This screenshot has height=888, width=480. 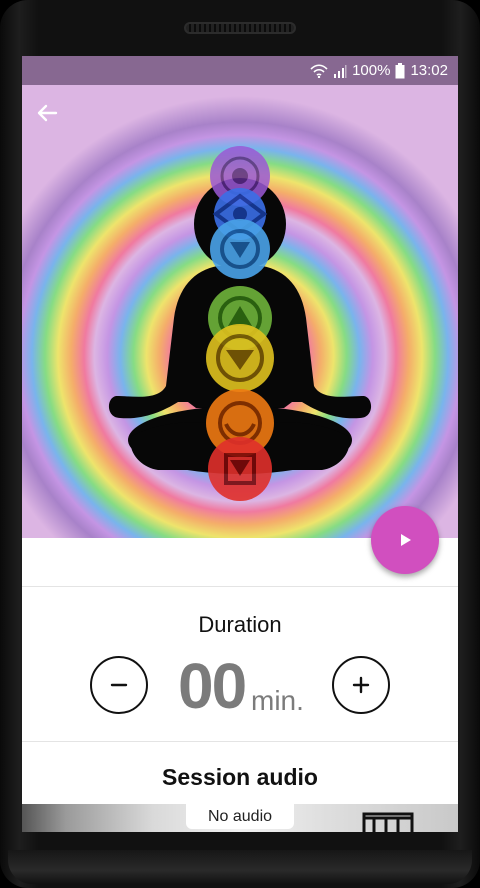 I want to click on minus-icon, so click(x=119, y=685).